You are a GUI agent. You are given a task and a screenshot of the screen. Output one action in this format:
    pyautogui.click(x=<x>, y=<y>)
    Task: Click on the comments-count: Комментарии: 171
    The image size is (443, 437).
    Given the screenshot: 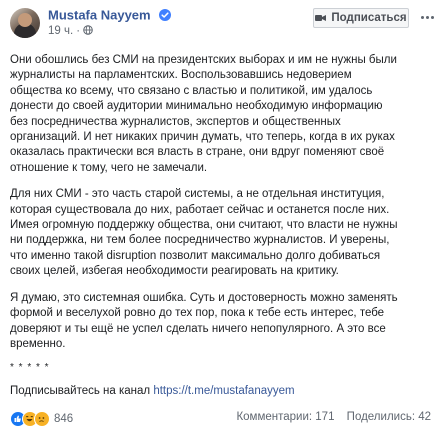 What is the action you would take?
    pyautogui.click(x=285, y=417)
    